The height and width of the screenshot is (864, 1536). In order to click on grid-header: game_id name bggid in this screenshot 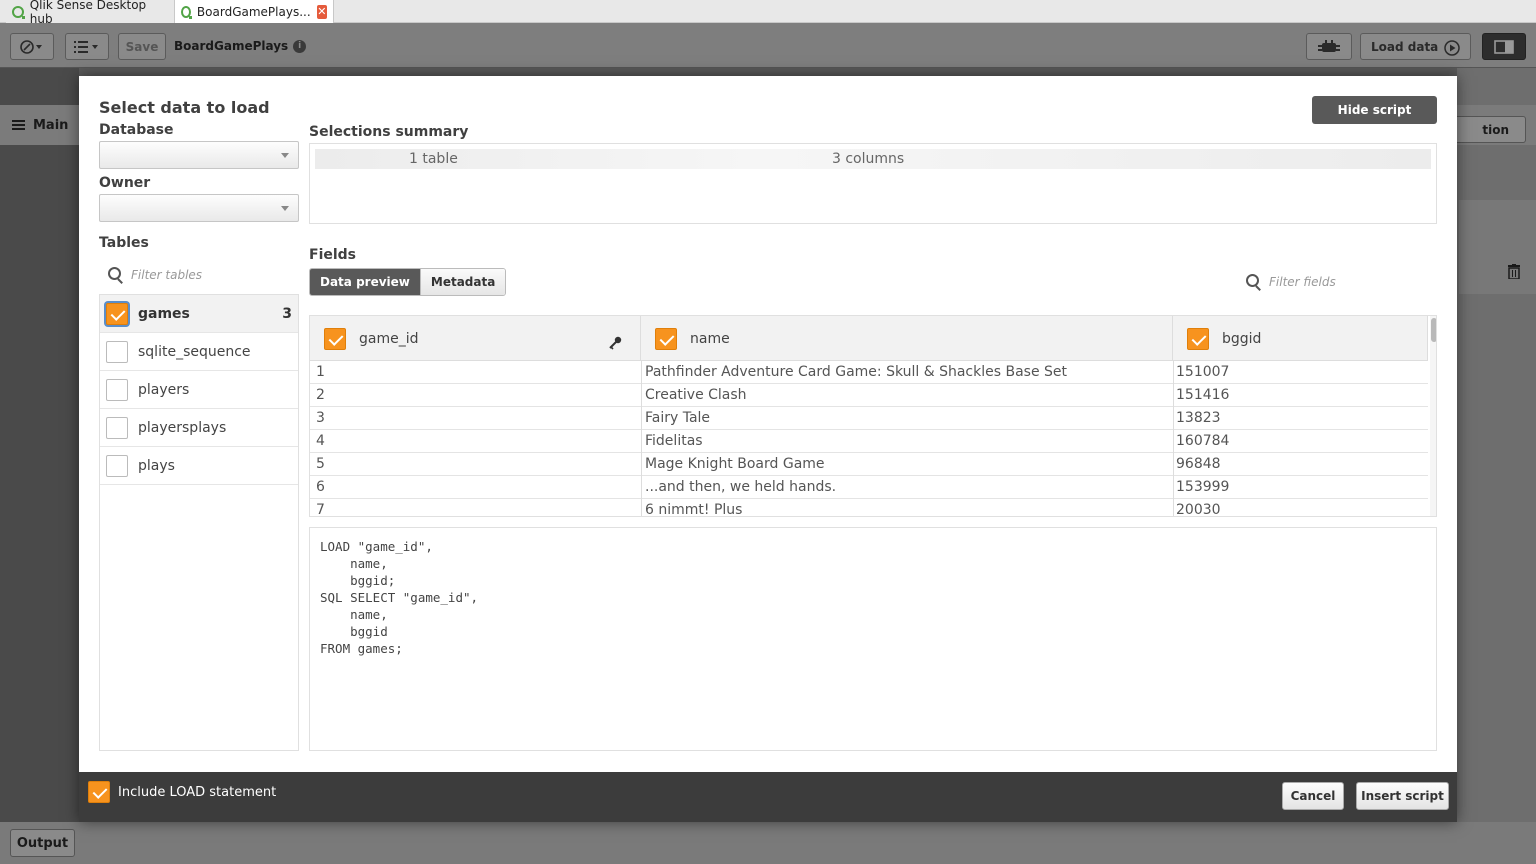, I will do `click(869, 338)`.